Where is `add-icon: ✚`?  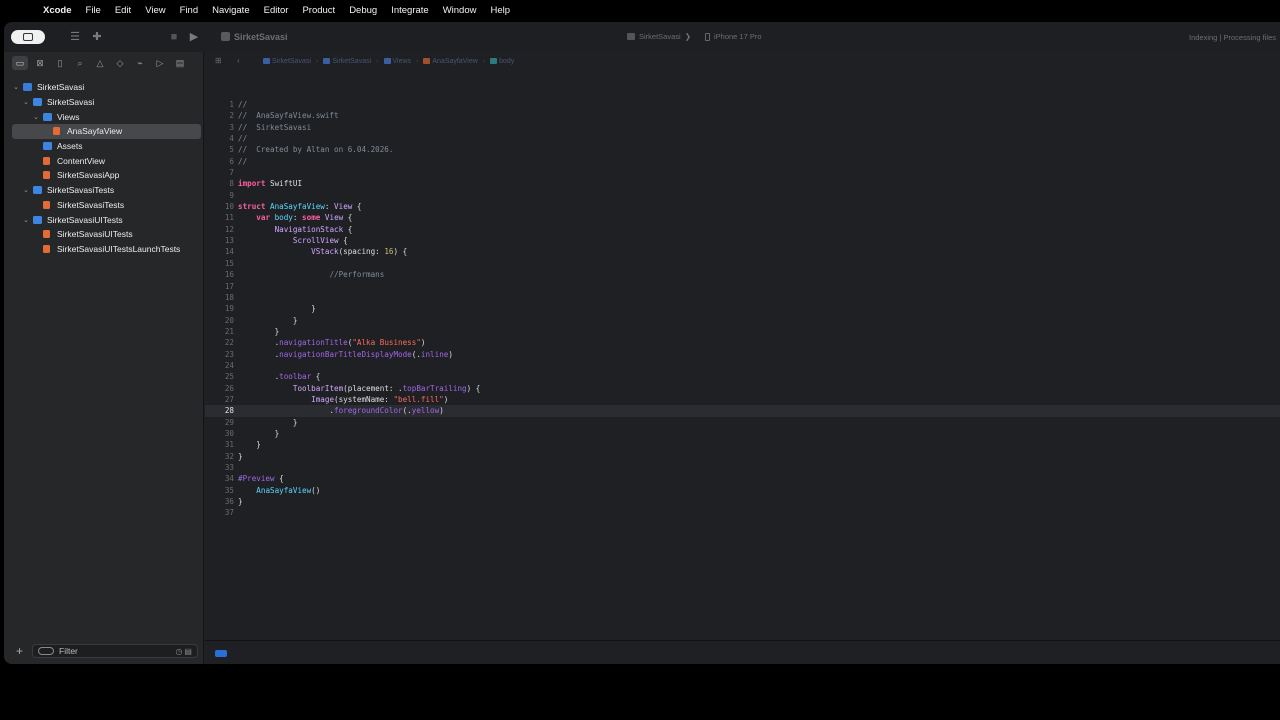 add-icon: ✚ is located at coordinates (97, 37).